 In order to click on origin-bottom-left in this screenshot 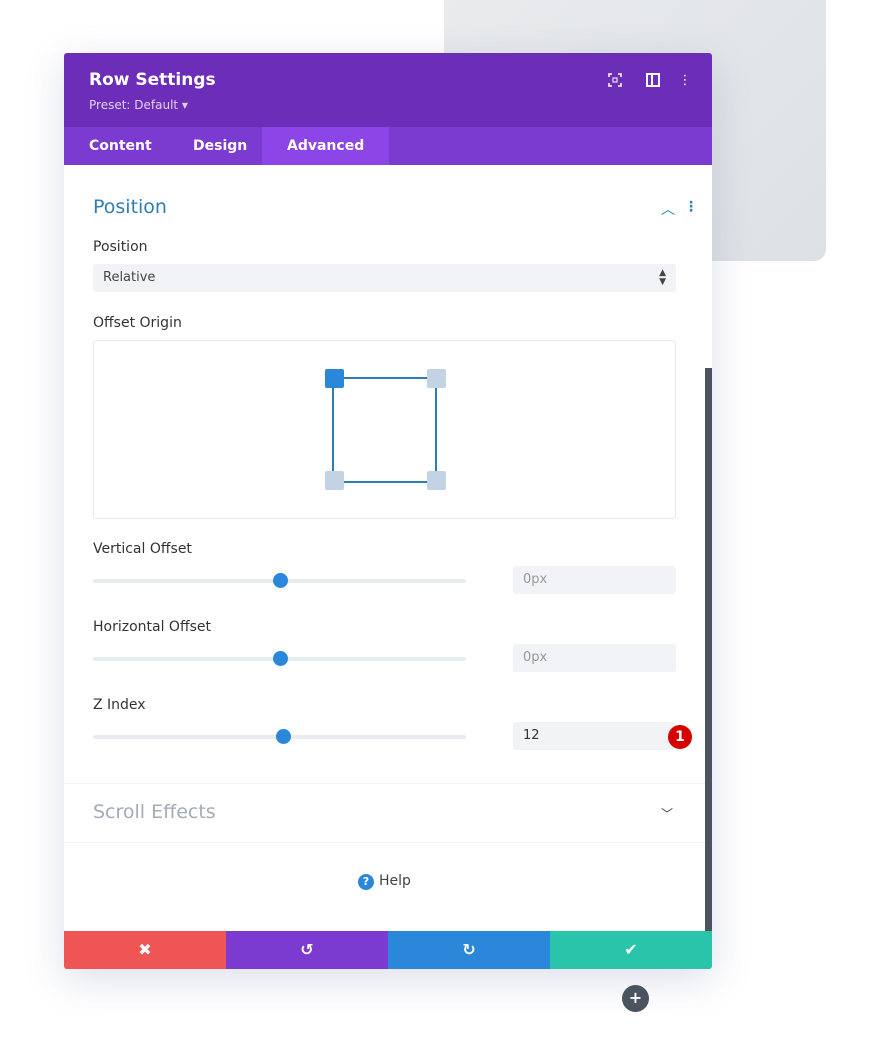, I will do `click(334, 480)`.